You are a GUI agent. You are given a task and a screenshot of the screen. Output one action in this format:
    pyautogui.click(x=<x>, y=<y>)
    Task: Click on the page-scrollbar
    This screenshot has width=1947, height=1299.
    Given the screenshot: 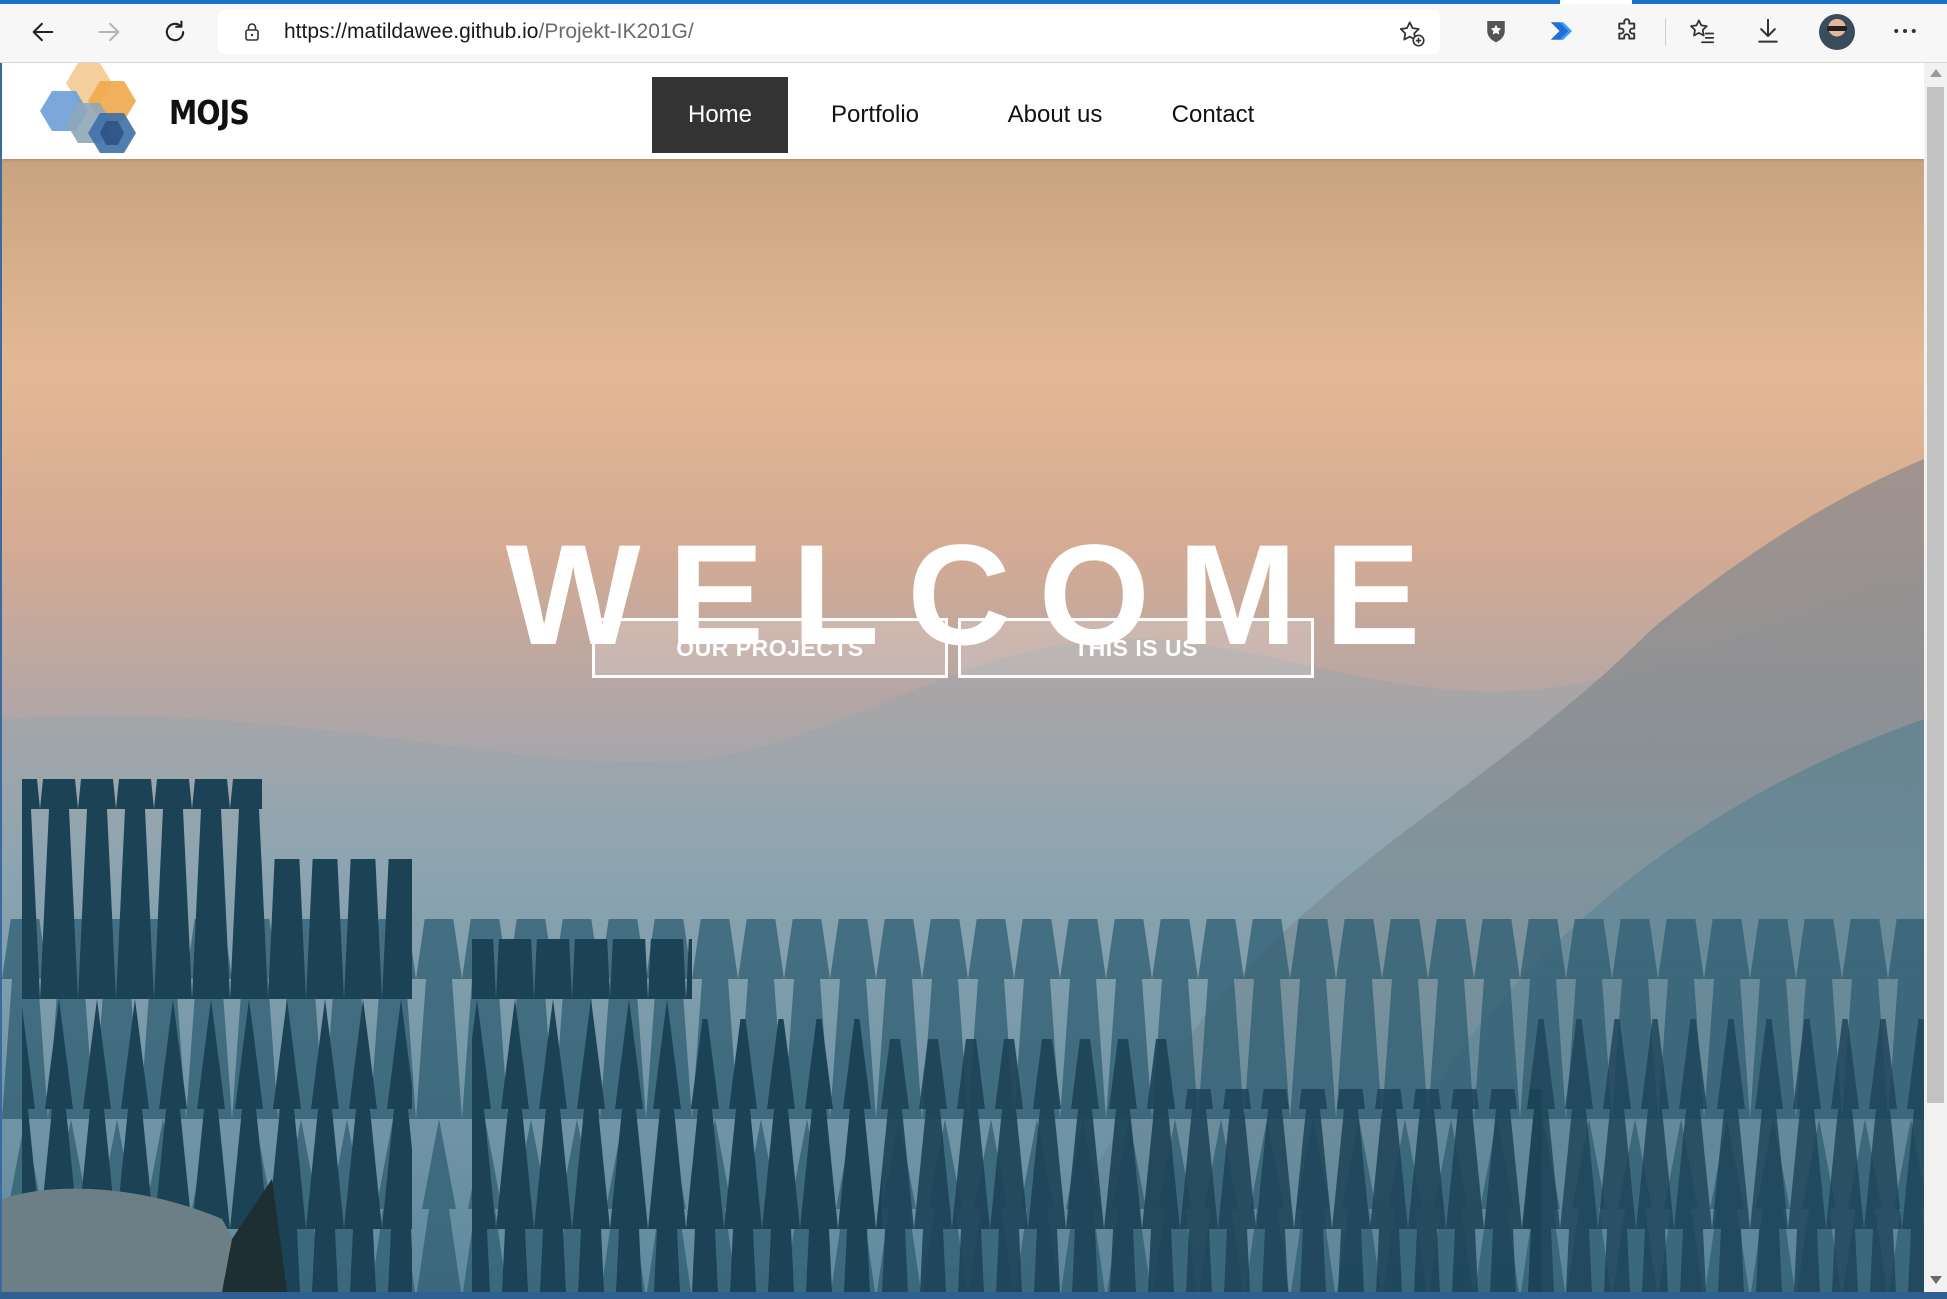 What is the action you would take?
    pyautogui.click(x=1935, y=677)
    